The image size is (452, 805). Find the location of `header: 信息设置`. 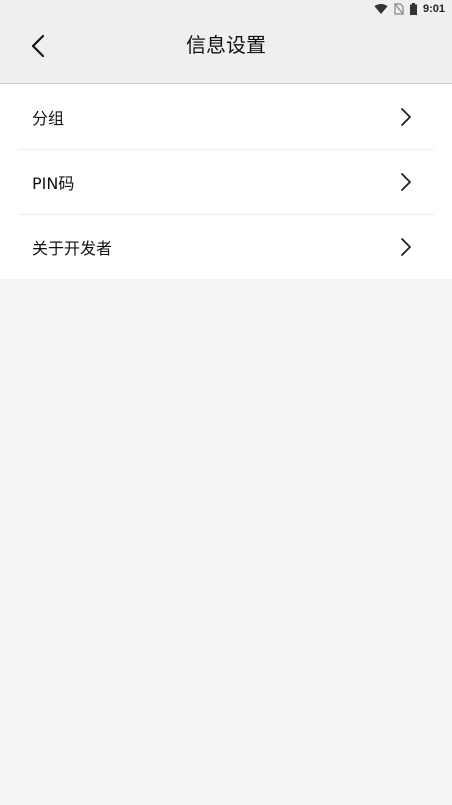

header: 信息设置 is located at coordinates (226, 51).